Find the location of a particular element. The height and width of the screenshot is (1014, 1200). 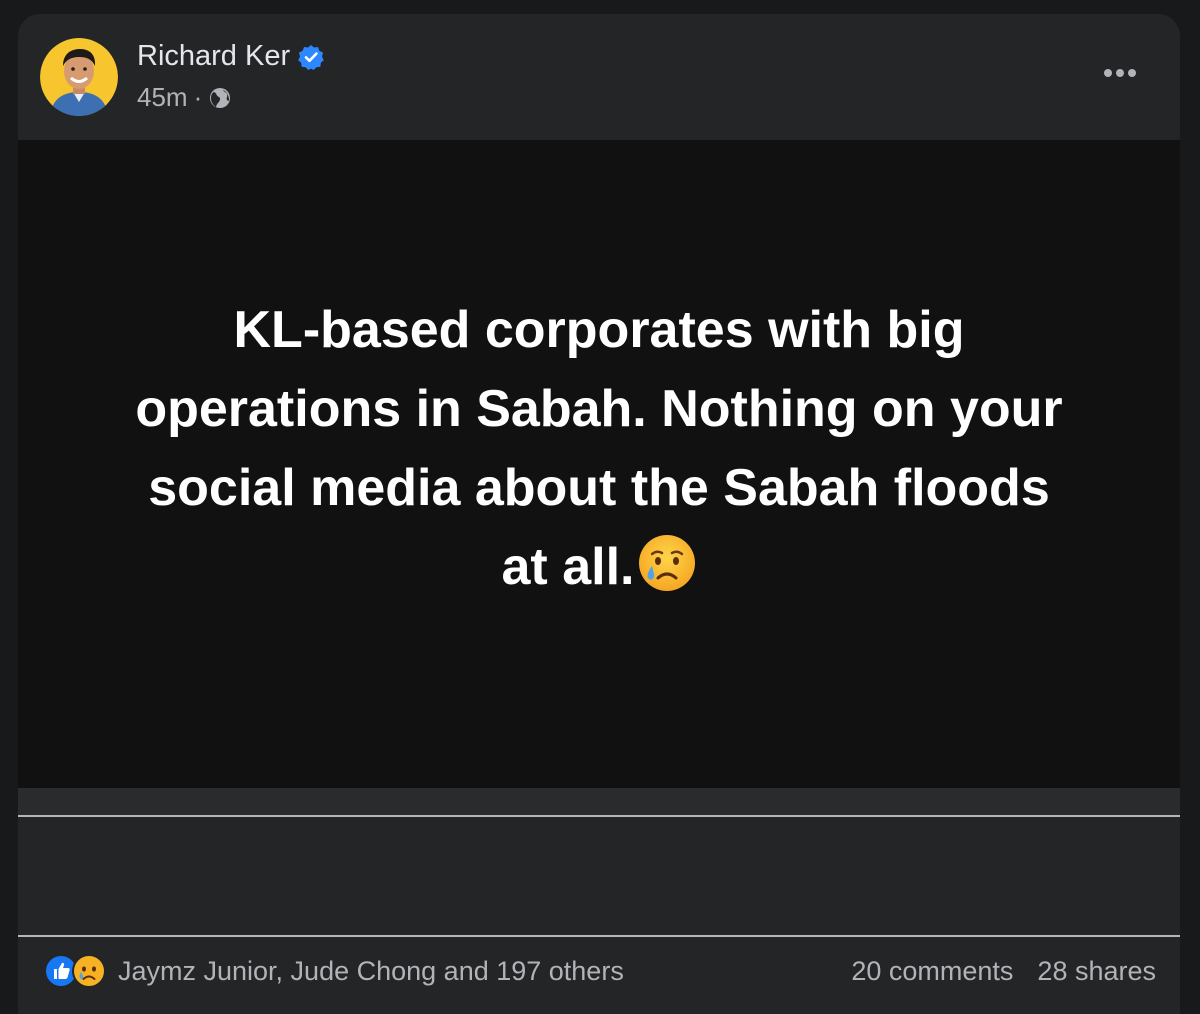

avatar-image is located at coordinates (79, 77).